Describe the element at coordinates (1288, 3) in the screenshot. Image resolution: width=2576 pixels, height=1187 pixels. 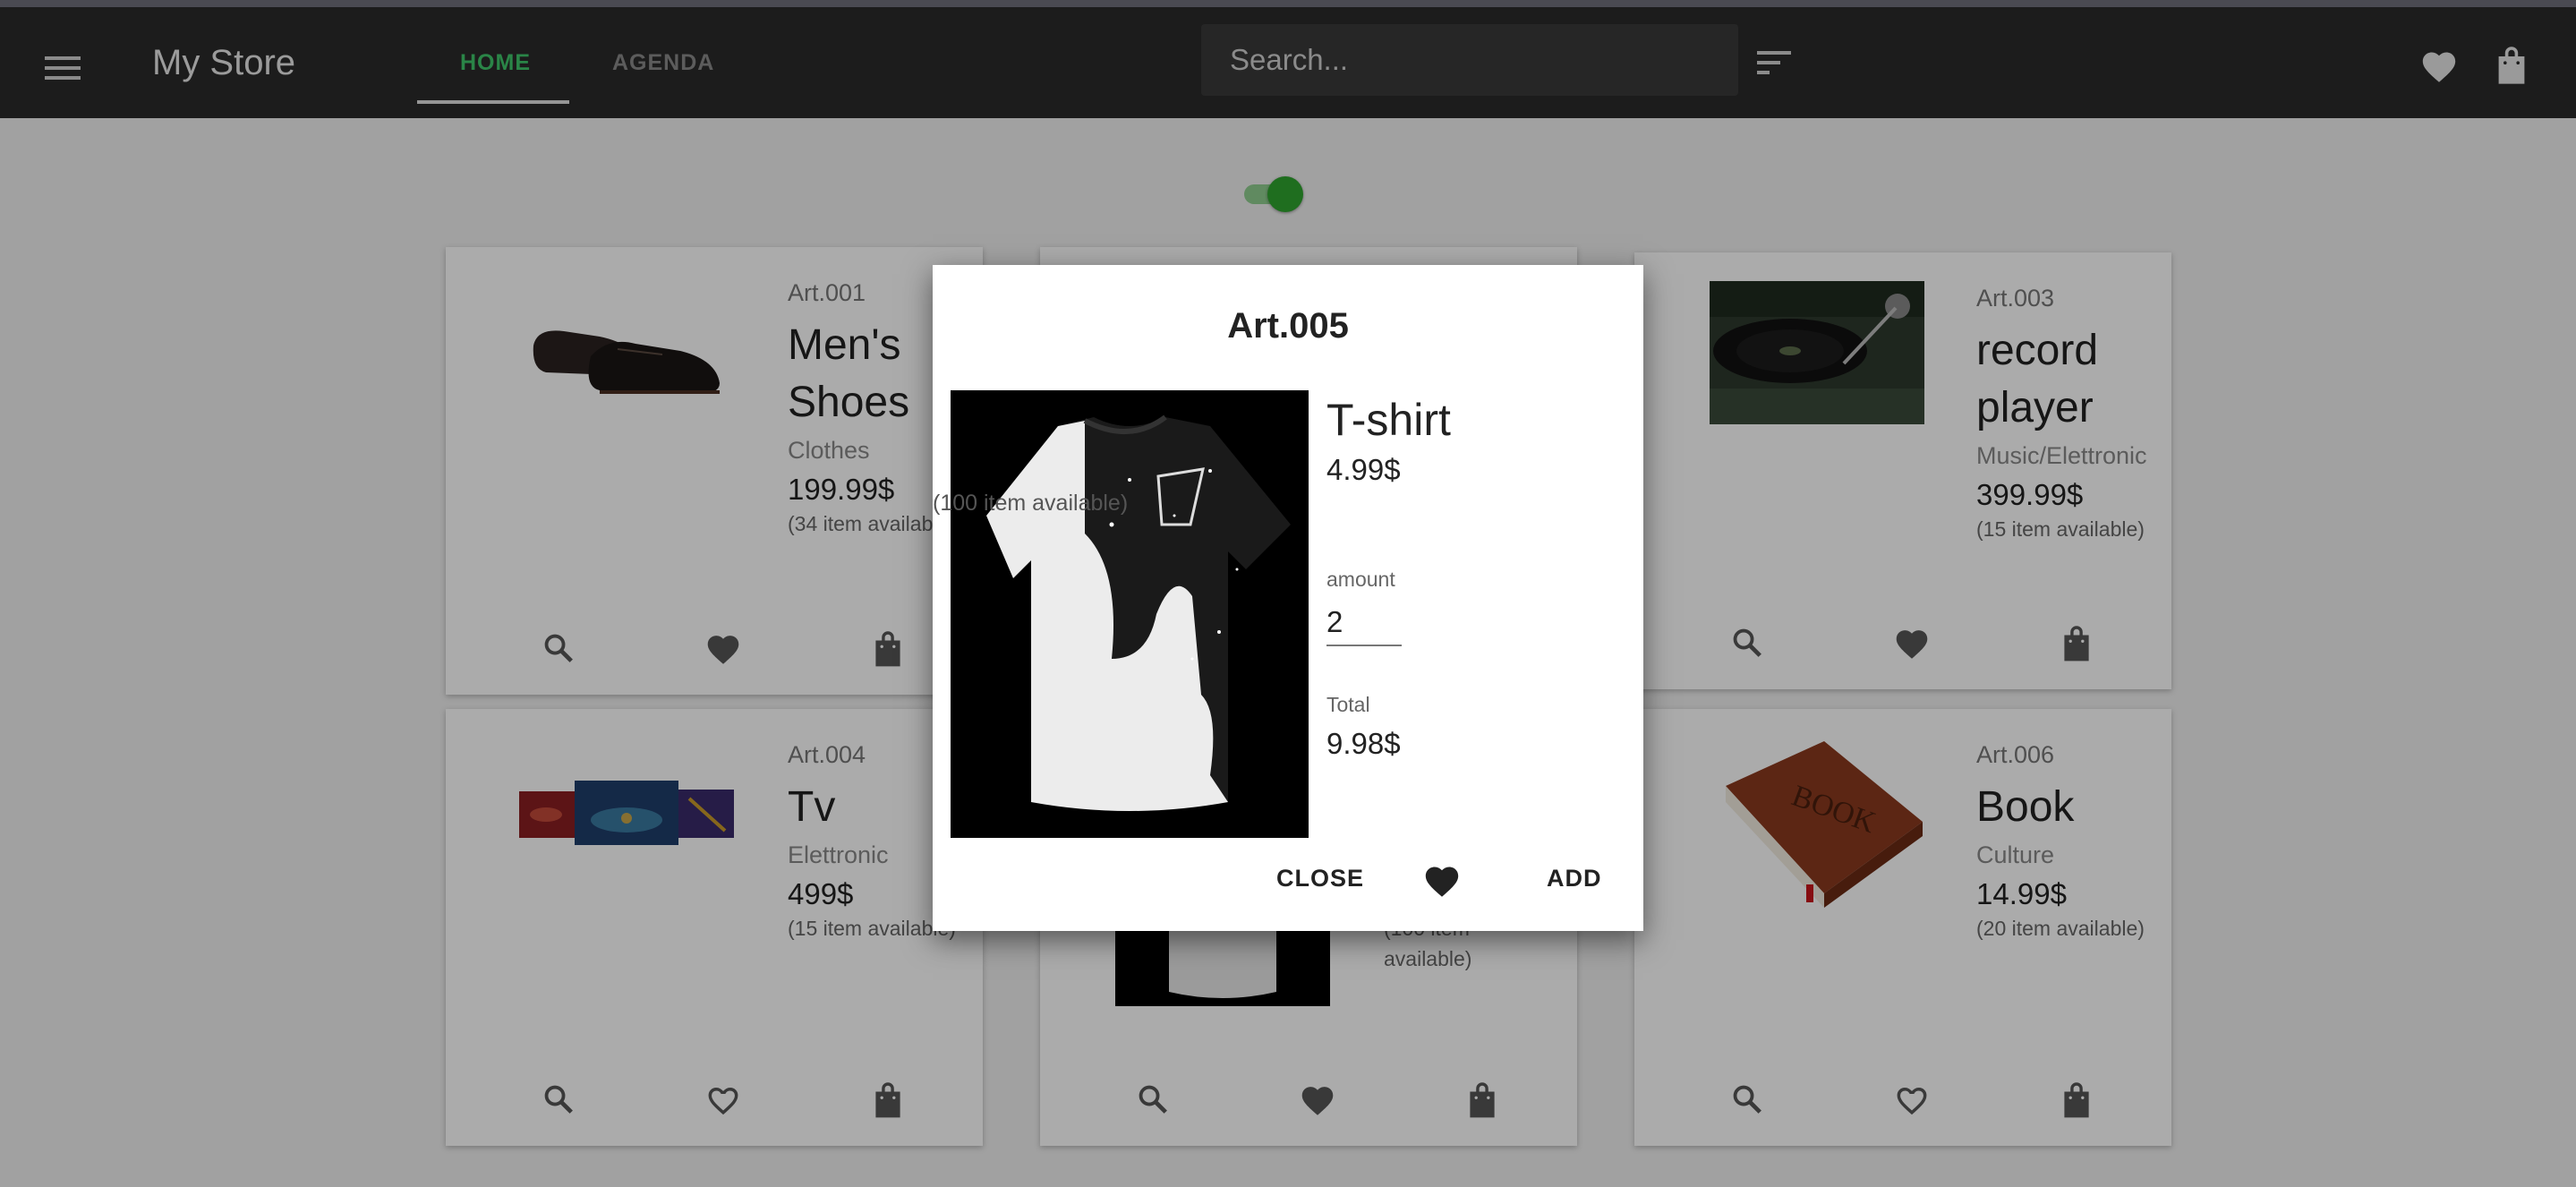
I see `window-top-strip` at that location.